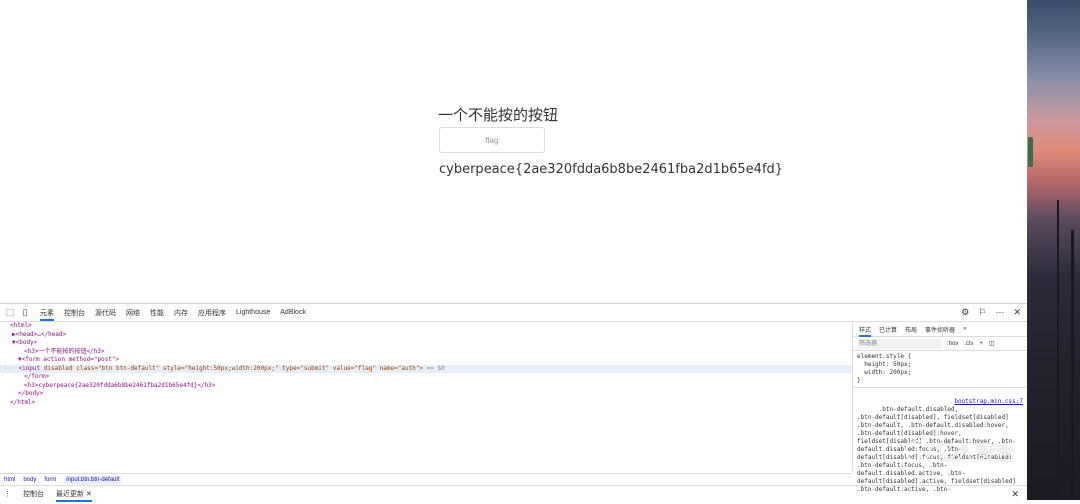 Image resolution: width=1080 pixels, height=504 pixels. Describe the element at coordinates (426, 343) in the screenshot. I see `dom-line: ▼<body>` at that location.